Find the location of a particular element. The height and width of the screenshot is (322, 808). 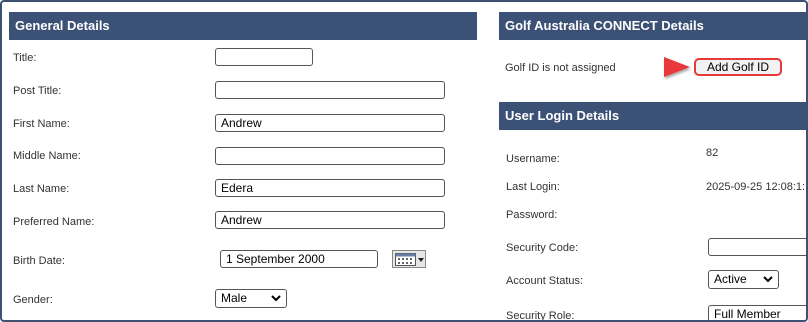

last-name-label: Last Name: is located at coordinates (41, 189).